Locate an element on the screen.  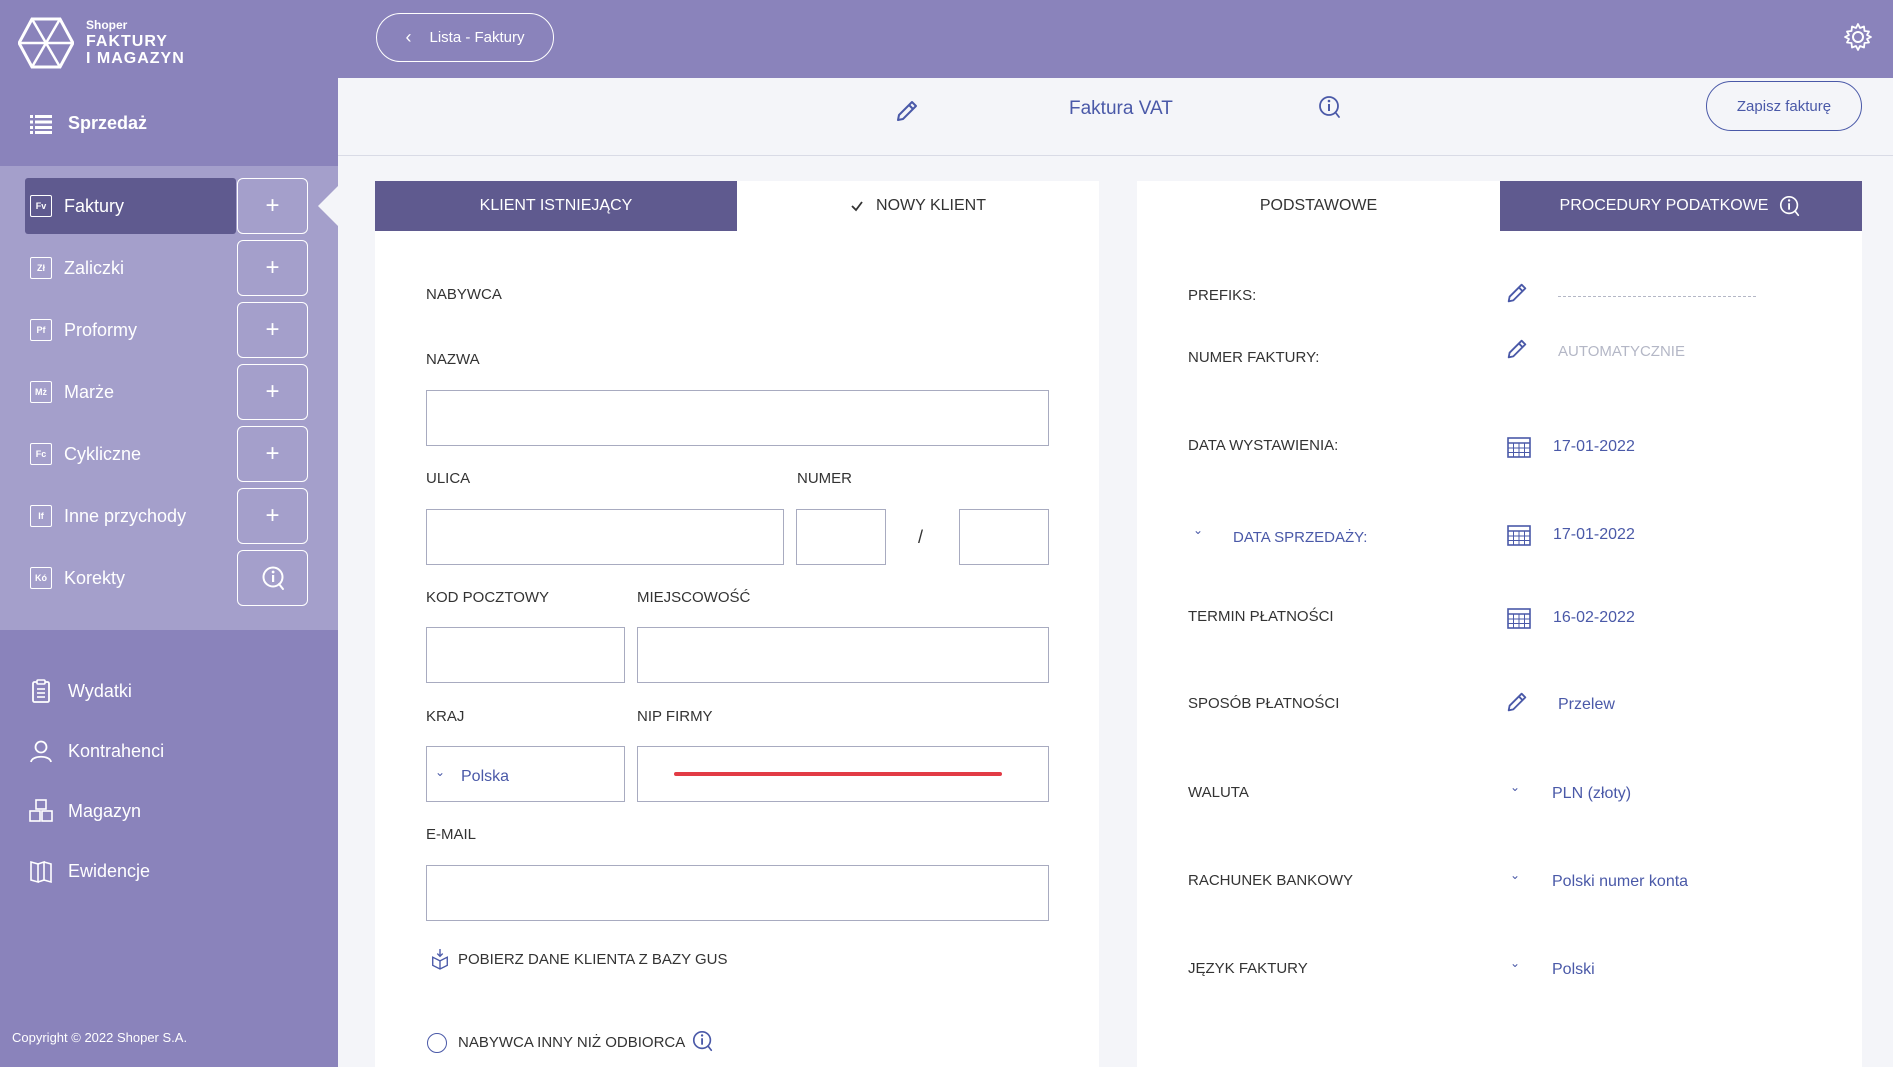
brand-line1: FAKTURY is located at coordinates (127, 41).